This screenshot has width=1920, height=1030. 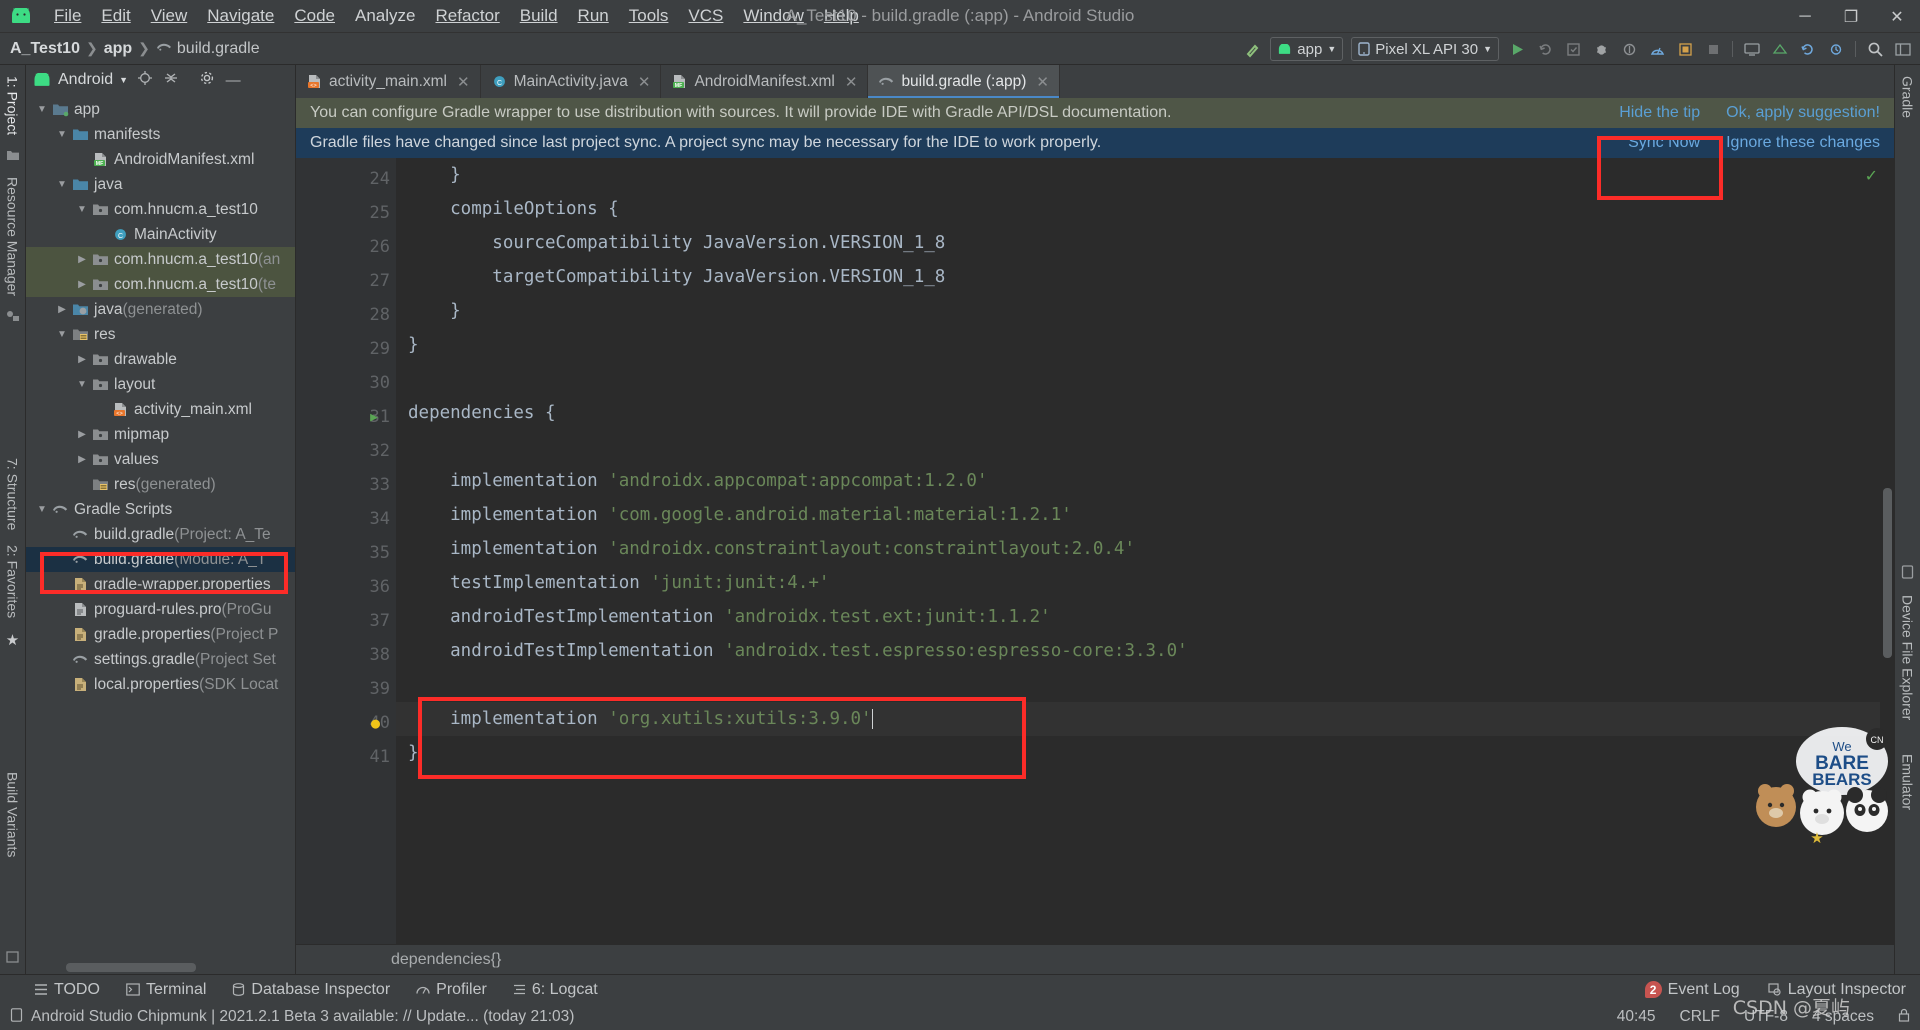 What do you see at coordinates (1908, 657) in the screenshot?
I see `sidebar-tab-device-explorer: Device File Explorer` at bounding box center [1908, 657].